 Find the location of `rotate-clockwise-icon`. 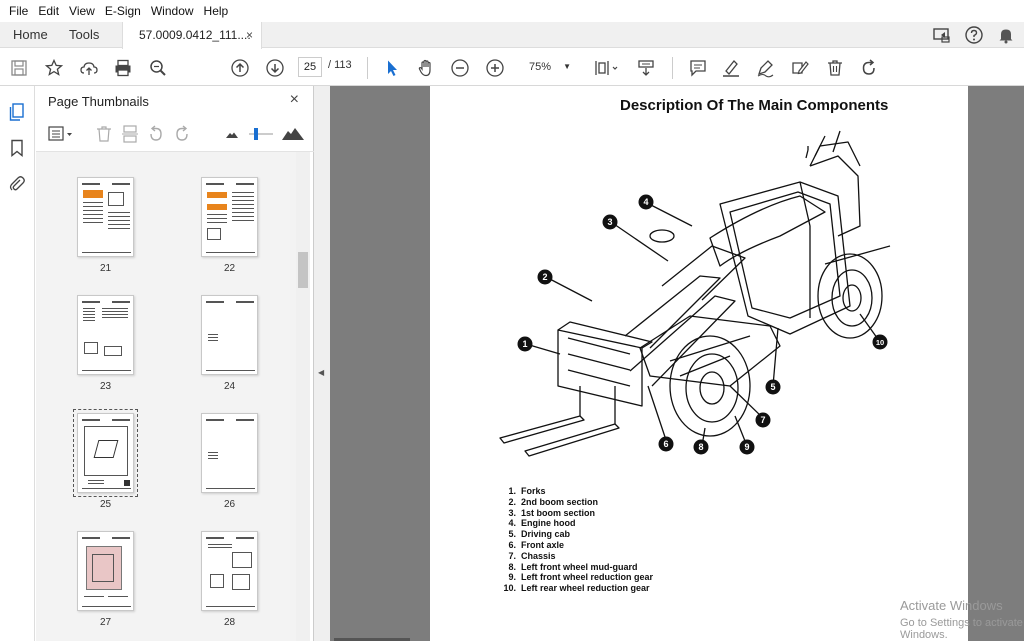

rotate-clockwise-icon is located at coordinates (182, 134).